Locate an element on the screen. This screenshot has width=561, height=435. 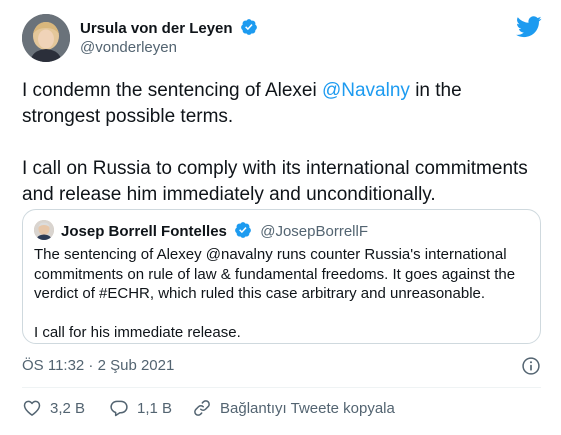
author-name-text: Ursula von der Leyen is located at coordinates (156, 28).